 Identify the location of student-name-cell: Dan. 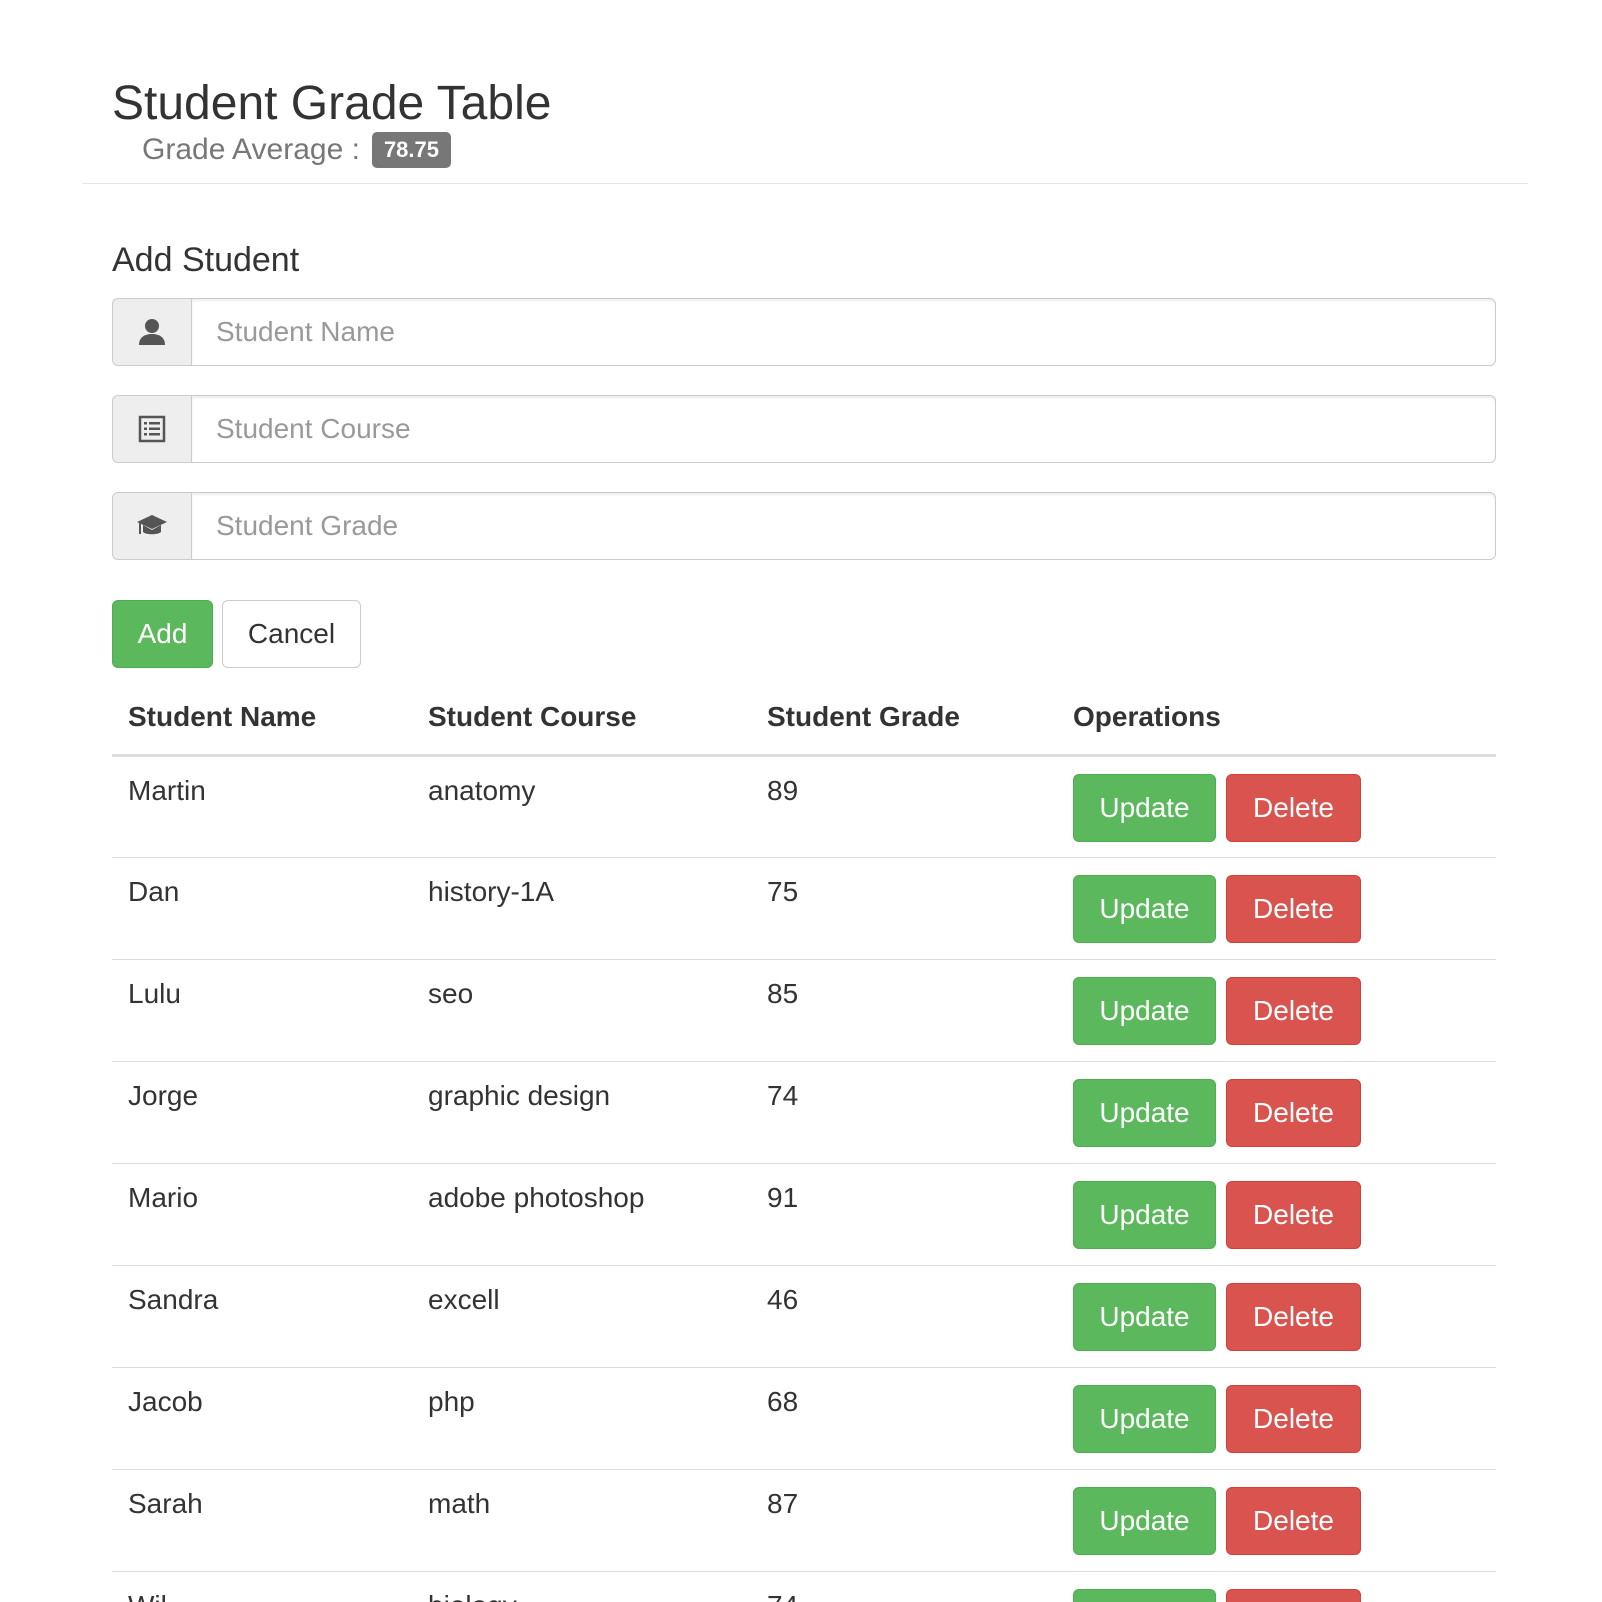
(262, 908).